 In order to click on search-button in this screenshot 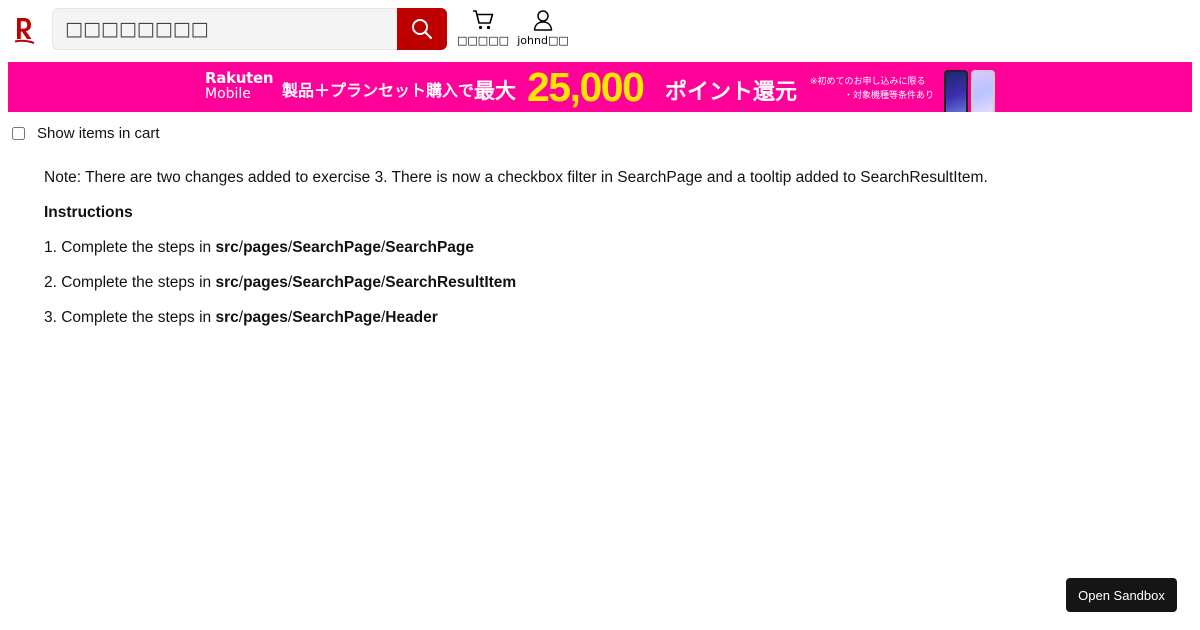, I will do `click(422, 29)`.